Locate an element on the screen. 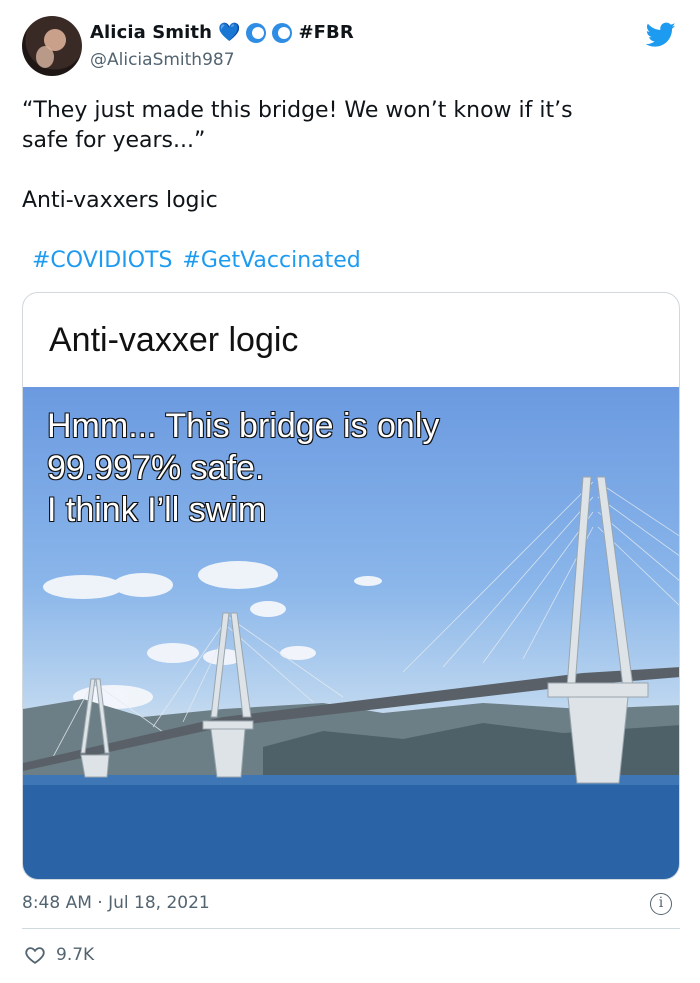 The height and width of the screenshot is (983, 700). like-button: 9.7K is located at coordinates (59, 955).